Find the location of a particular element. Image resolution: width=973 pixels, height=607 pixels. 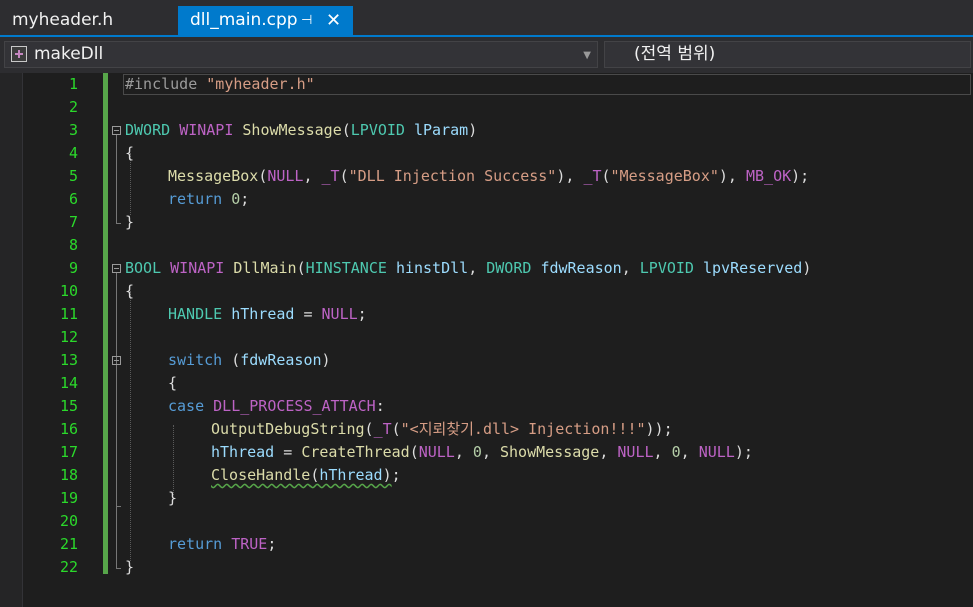

code-line-10: { is located at coordinates (129, 291).